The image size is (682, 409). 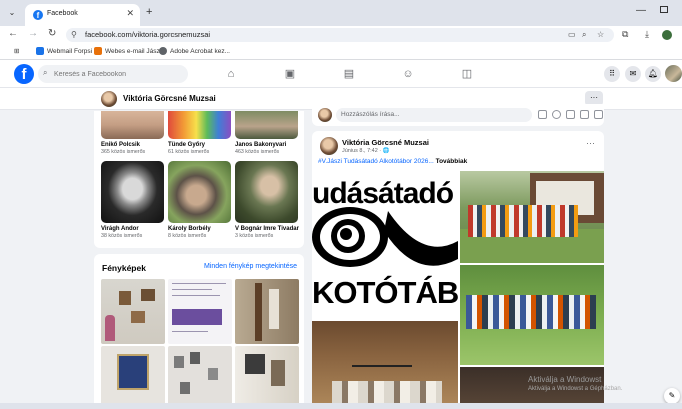 I want to click on wooden-sculpture, so click(x=258, y=312).